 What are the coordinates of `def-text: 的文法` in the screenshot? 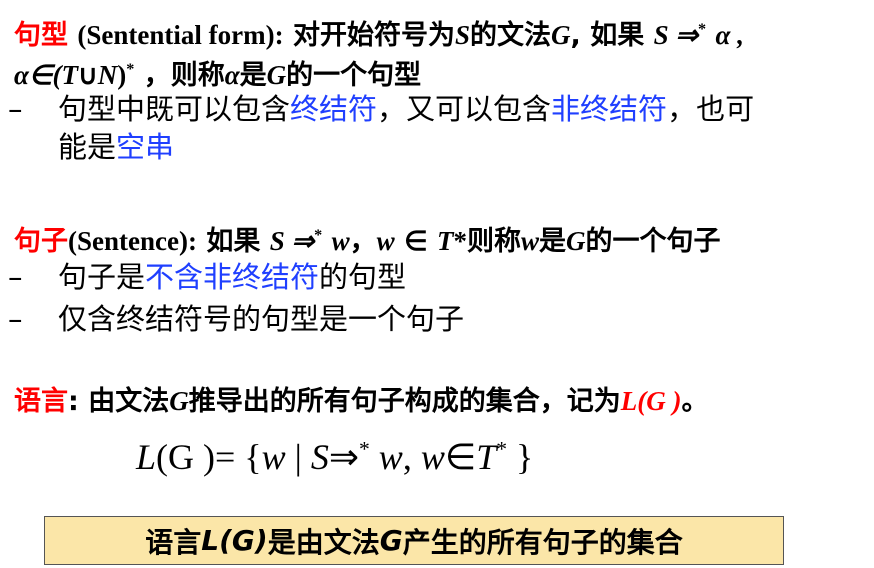 It's located at (511, 35).